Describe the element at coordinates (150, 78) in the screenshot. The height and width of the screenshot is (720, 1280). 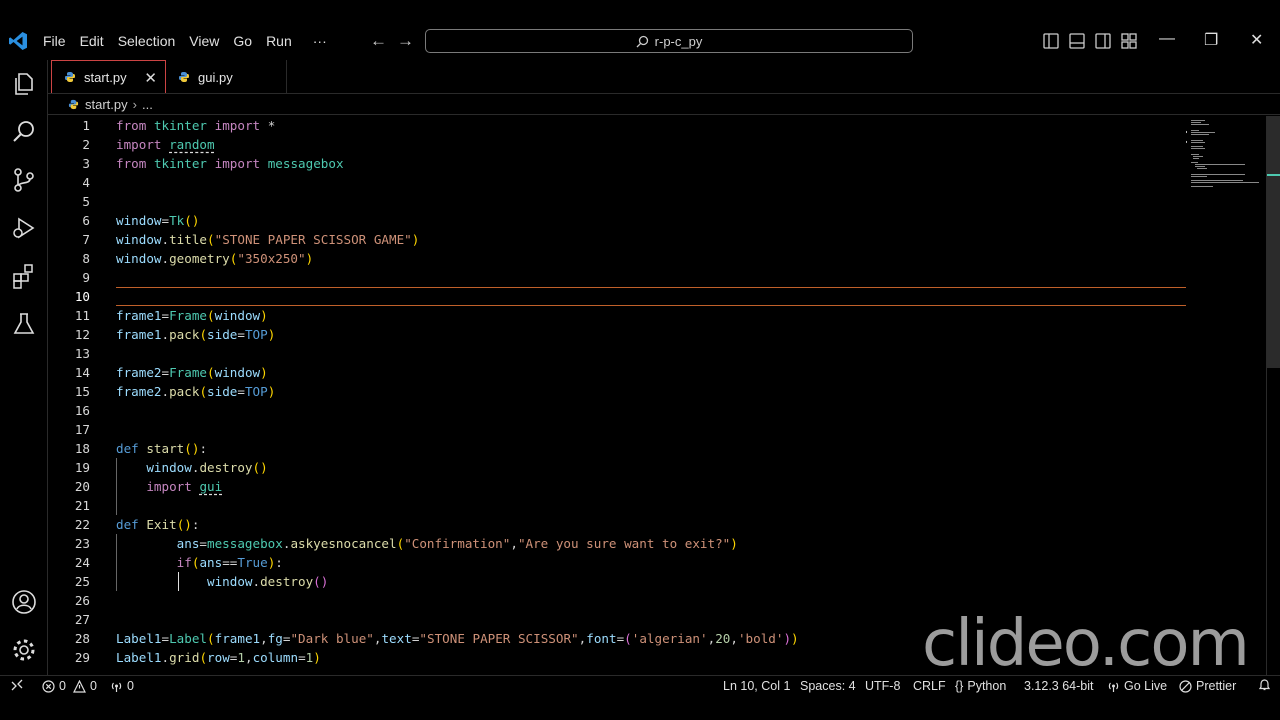
I see `close-tab-icon: ✕` at that location.